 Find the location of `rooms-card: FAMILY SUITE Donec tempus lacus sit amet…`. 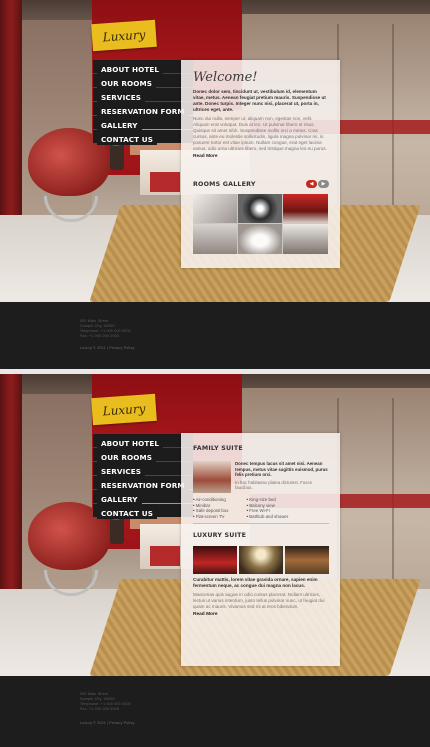

rooms-card: FAMILY SUITE Donec tempus lacus sit amet… is located at coordinates (260, 549).